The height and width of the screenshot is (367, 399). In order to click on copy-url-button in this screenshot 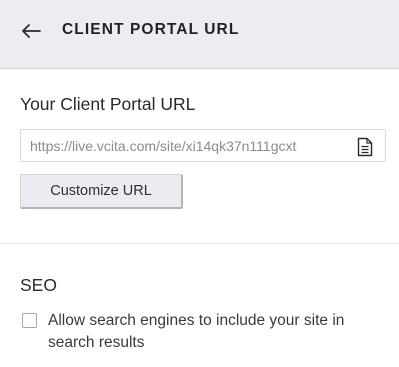, I will do `click(365, 146)`.